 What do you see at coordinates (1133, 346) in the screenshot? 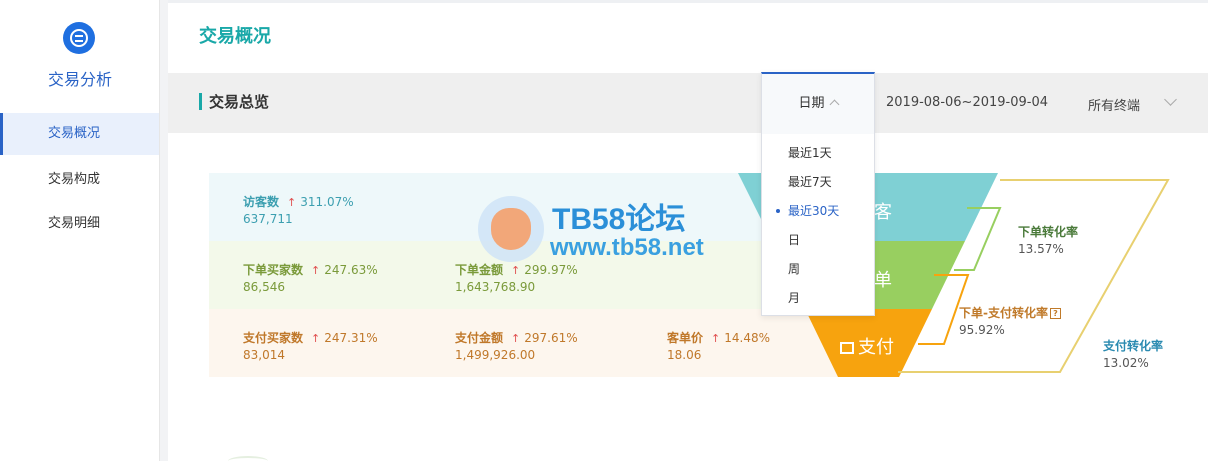
I see `conv-pay-label: 支付转化率` at bounding box center [1133, 346].